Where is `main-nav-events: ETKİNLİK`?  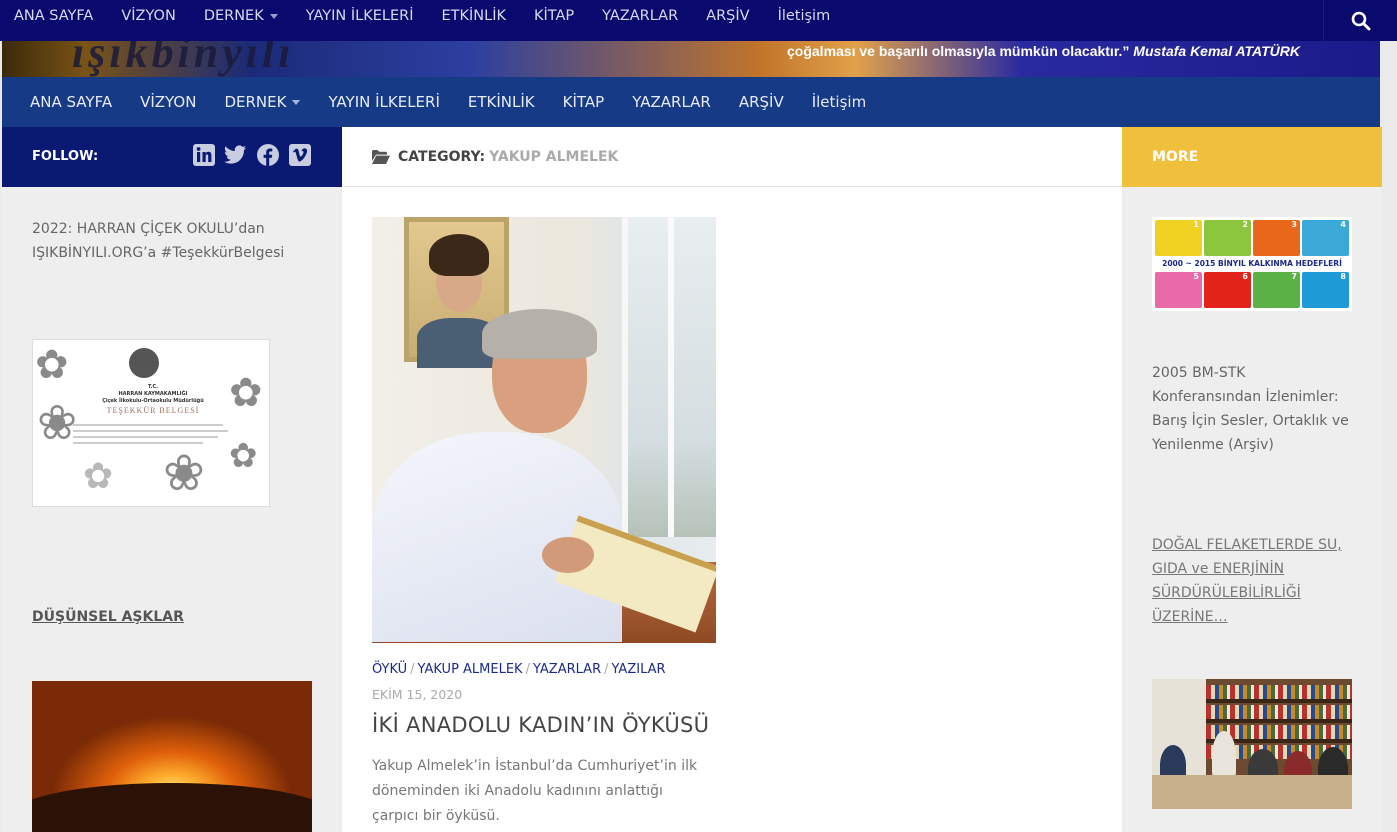
main-nav-events: ETKİNLİK is located at coordinates (501, 102).